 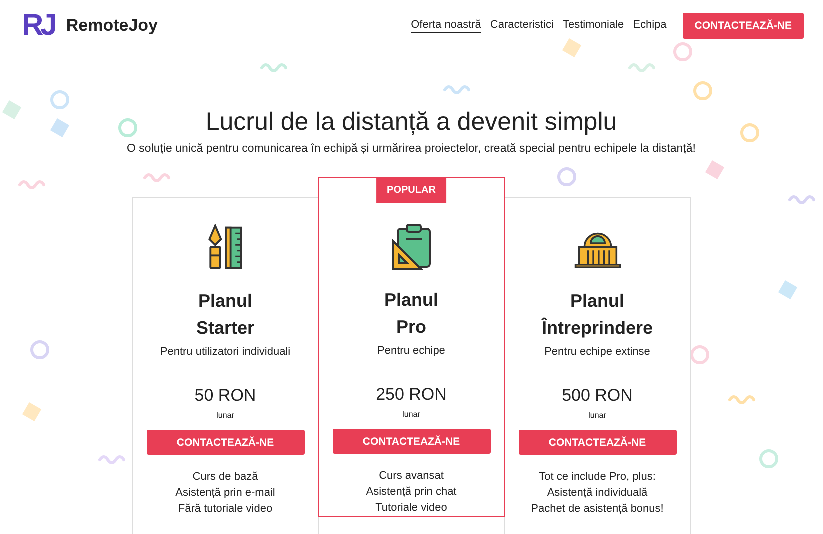 What do you see at coordinates (593, 26) in the screenshot?
I see `nav-link: Testimoniale` at bounding box center [593, 26].